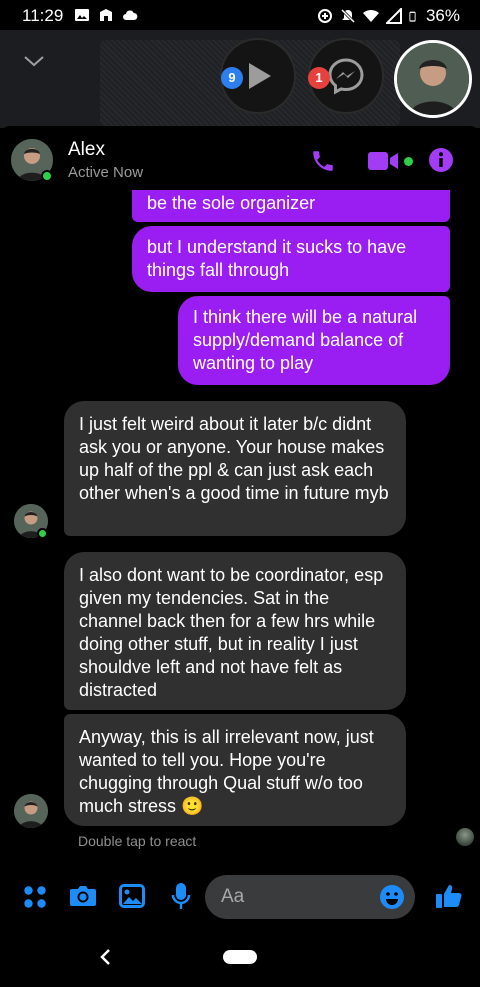 The image size is (480, 987). What do you see at coordinates (291, 206) in the screenshot?
I see `message-bubble-outgoing: be the sole organizer` at bounding box center [291, 206].